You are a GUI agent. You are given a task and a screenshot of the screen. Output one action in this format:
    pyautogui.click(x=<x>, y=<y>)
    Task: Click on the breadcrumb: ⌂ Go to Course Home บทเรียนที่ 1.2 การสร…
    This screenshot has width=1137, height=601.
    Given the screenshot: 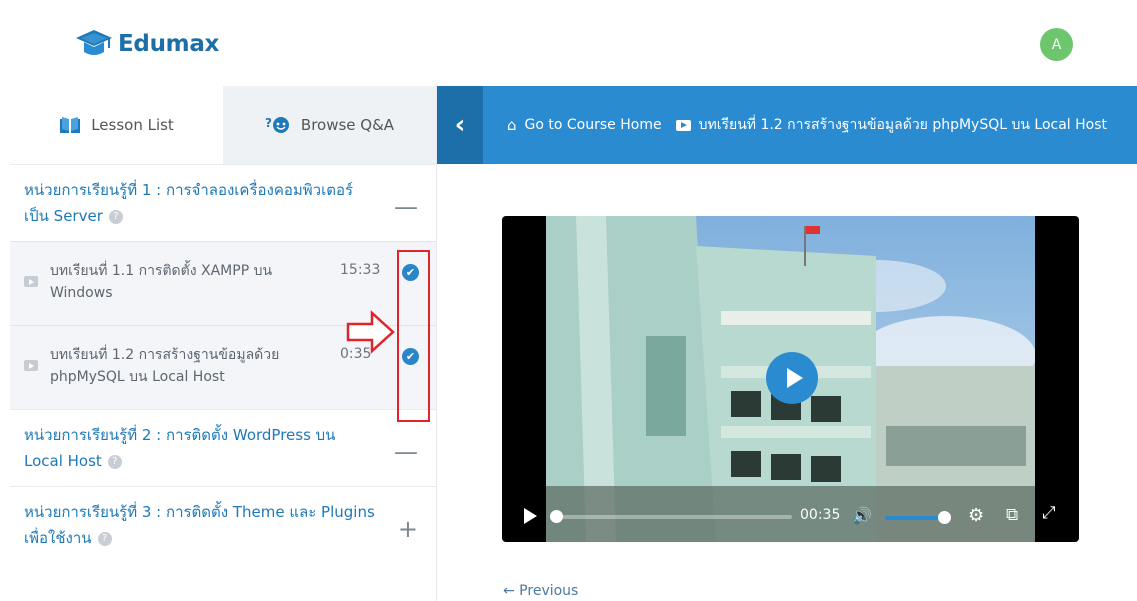 What is the action you would take?
    pyautogui.click(x=807, y=125)
    